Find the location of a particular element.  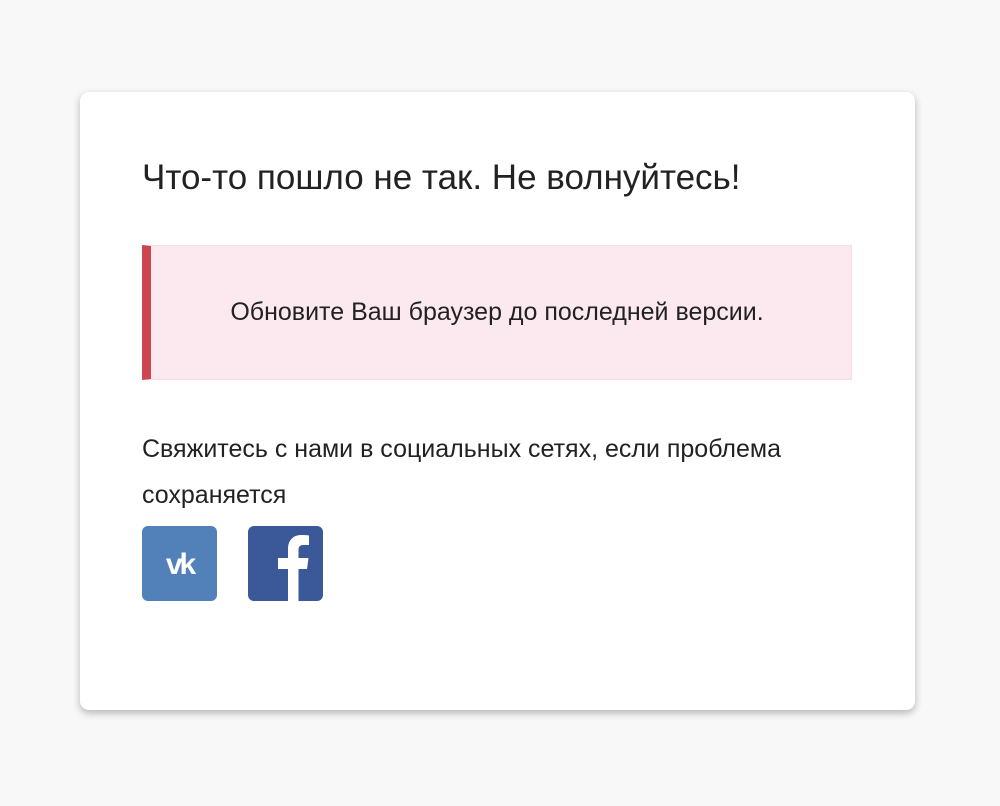

social-links: vk is located at coordinates (232, 563).